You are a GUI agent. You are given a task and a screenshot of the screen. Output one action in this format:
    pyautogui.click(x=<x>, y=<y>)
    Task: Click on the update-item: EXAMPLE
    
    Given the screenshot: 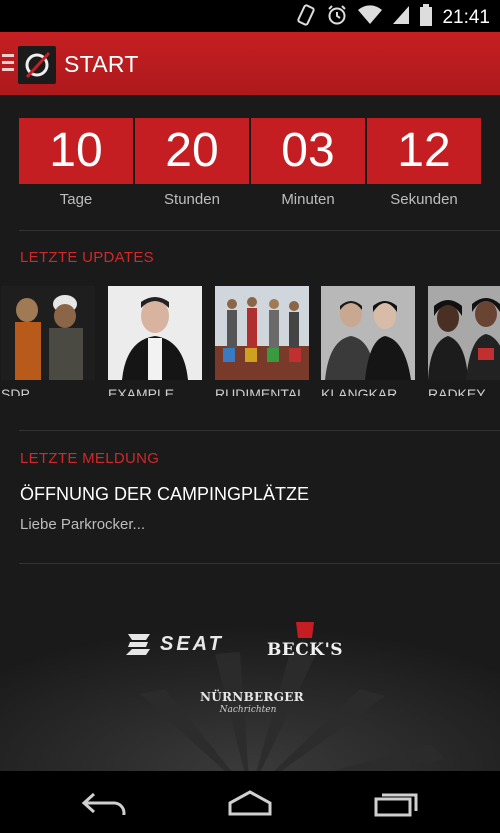 What is the action you would take?
    pyautogui.click(x=155, y=341)
    